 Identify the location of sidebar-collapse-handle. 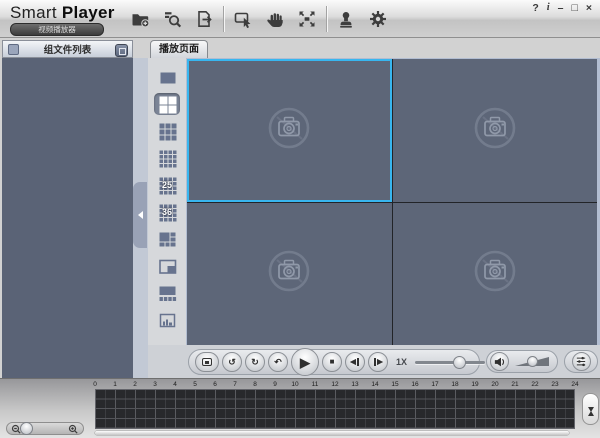
(140, 215).